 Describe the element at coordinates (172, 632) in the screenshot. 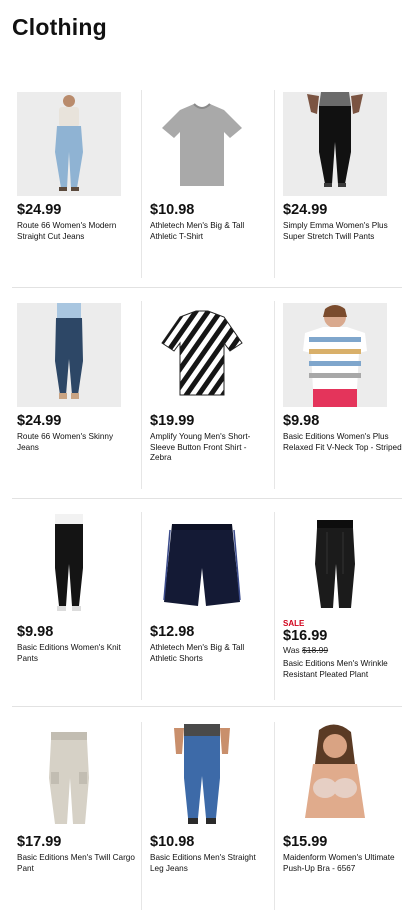

I see `product-price: $12.98` at that location.